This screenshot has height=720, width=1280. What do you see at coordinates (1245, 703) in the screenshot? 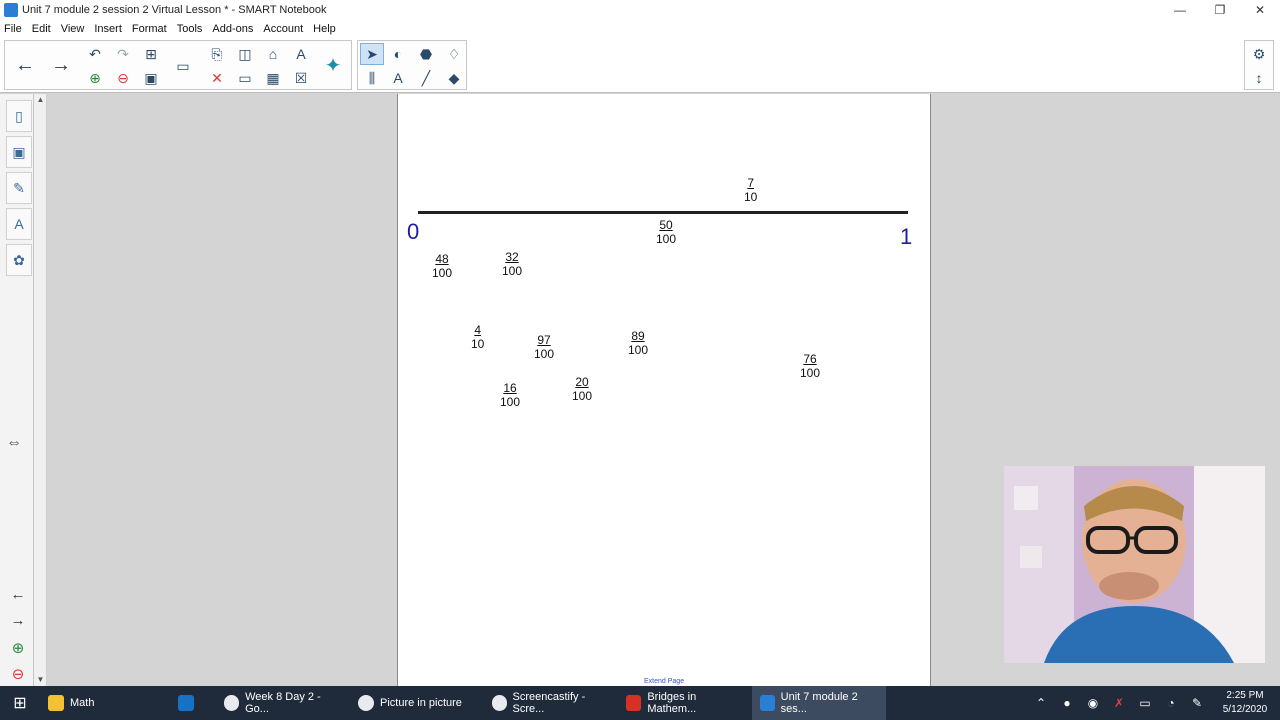
I see `clock: 2:25 PM 5/12/2020` at bounding box center [1245, 703].